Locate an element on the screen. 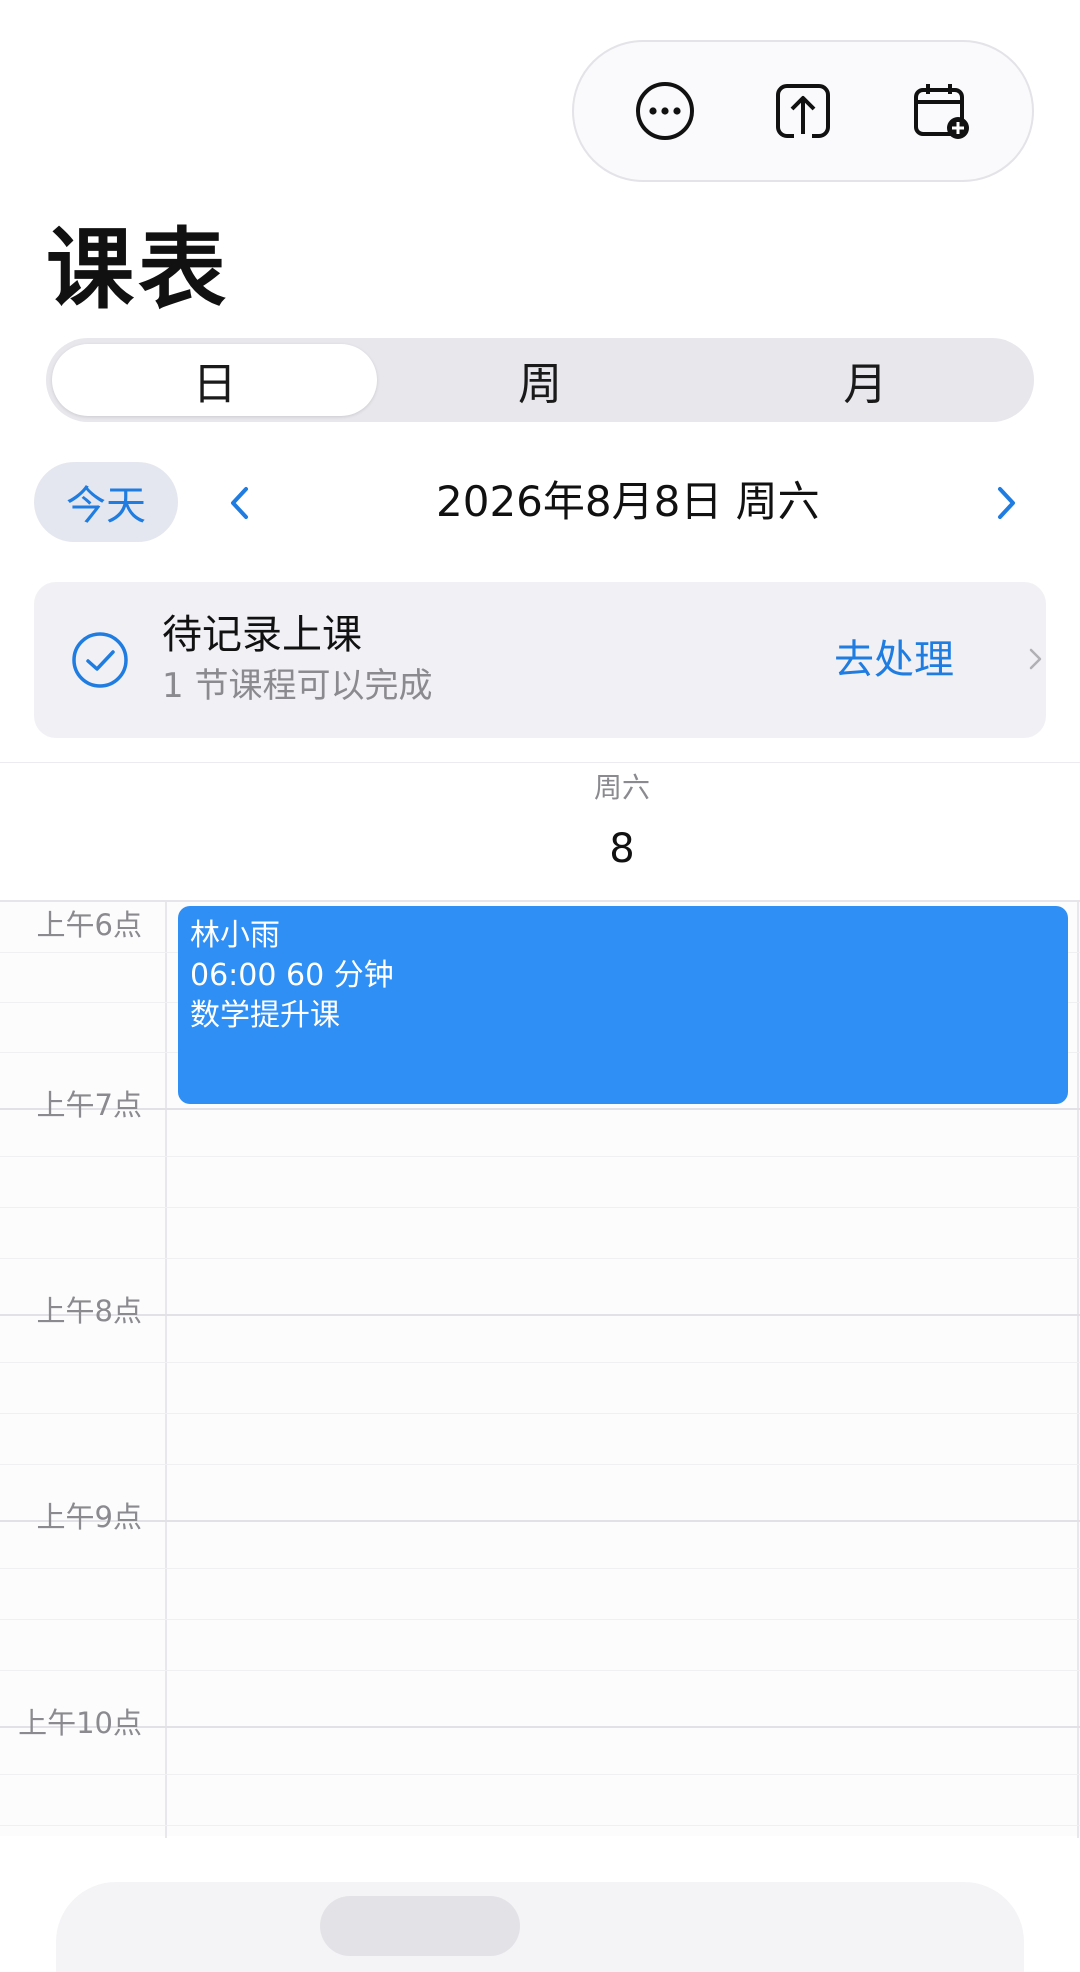 The width and height of the screenshot is (1080, 1972). event-course: 数学提升课 is located at coordinates (265, 1015).